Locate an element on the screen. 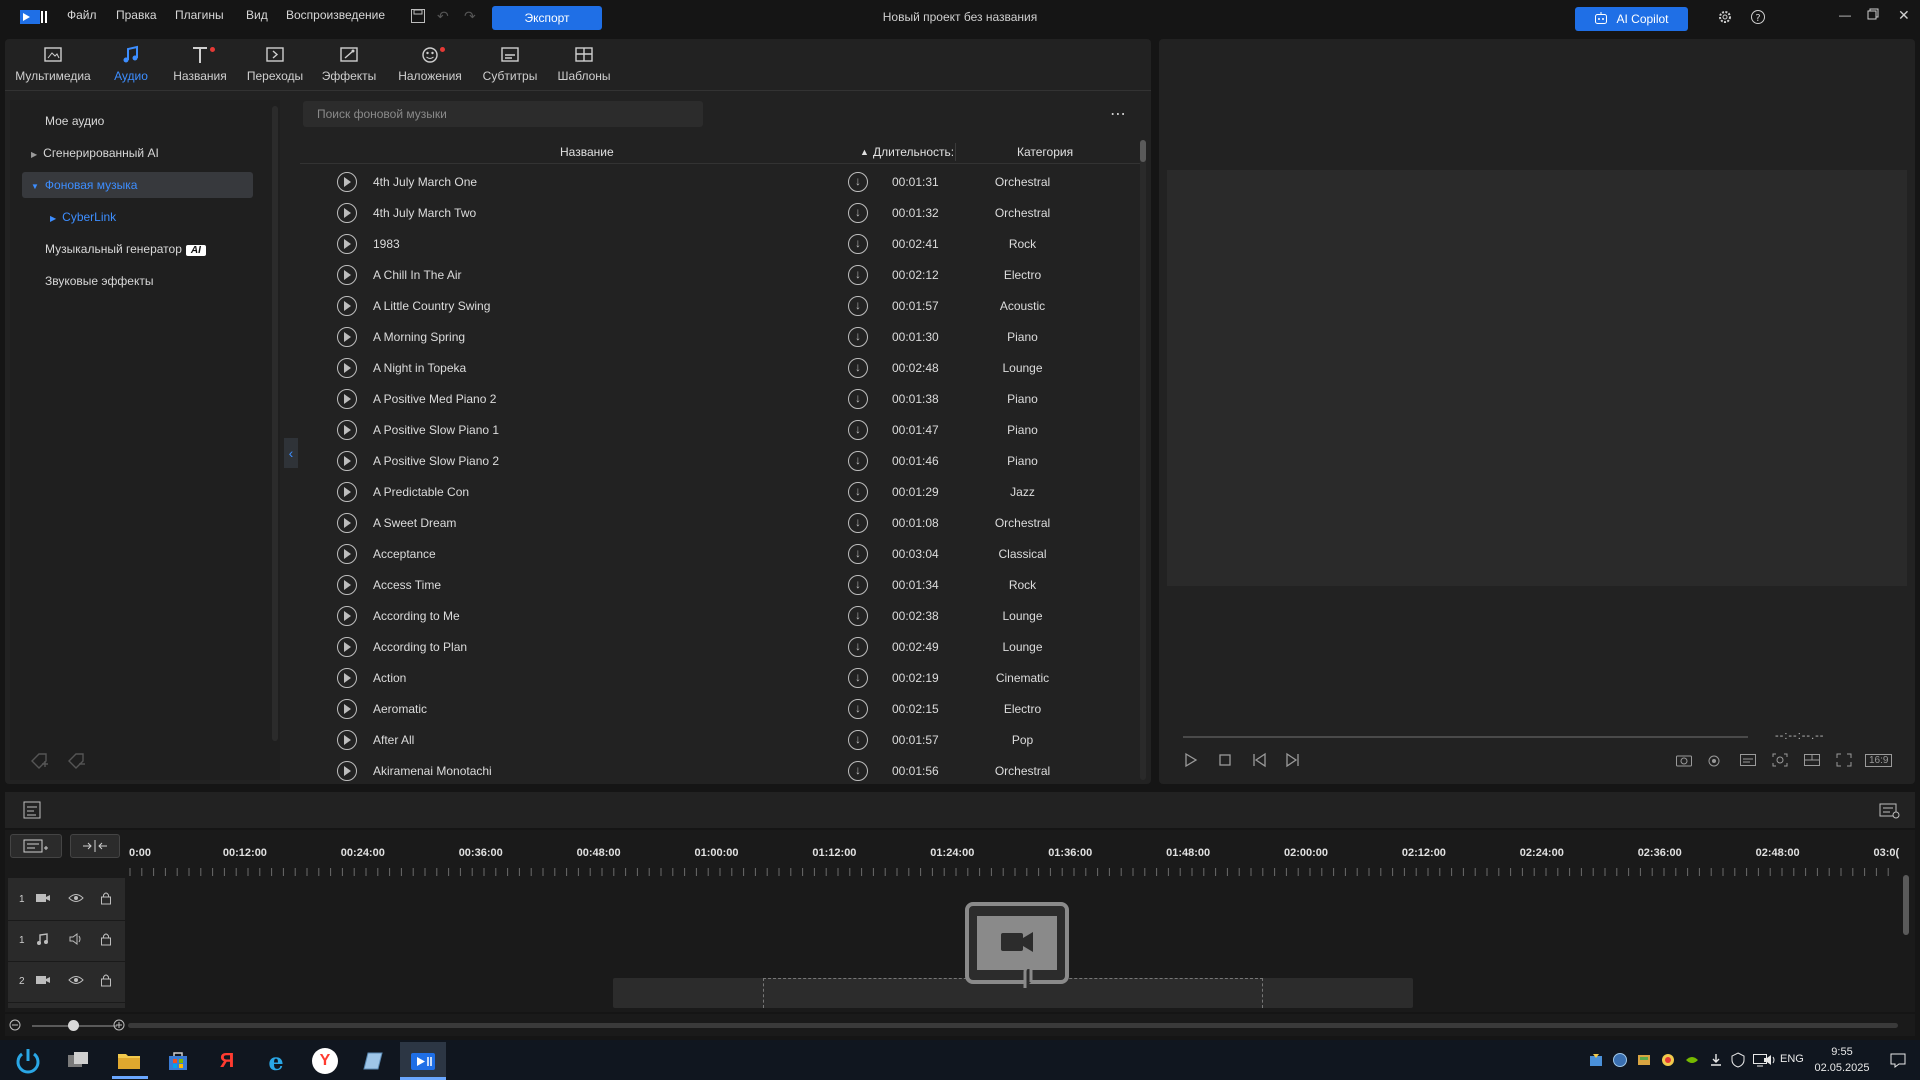 This screenshot has height=1080, width=1920. minimize-icon: — is located at coordinates (1845, 15).